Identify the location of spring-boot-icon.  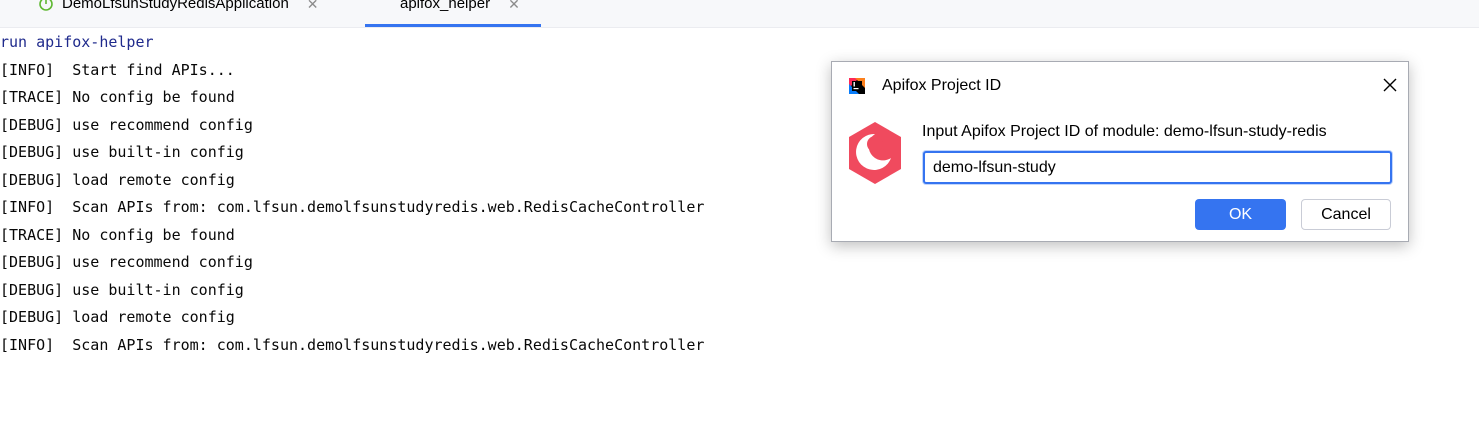
(46, 5).